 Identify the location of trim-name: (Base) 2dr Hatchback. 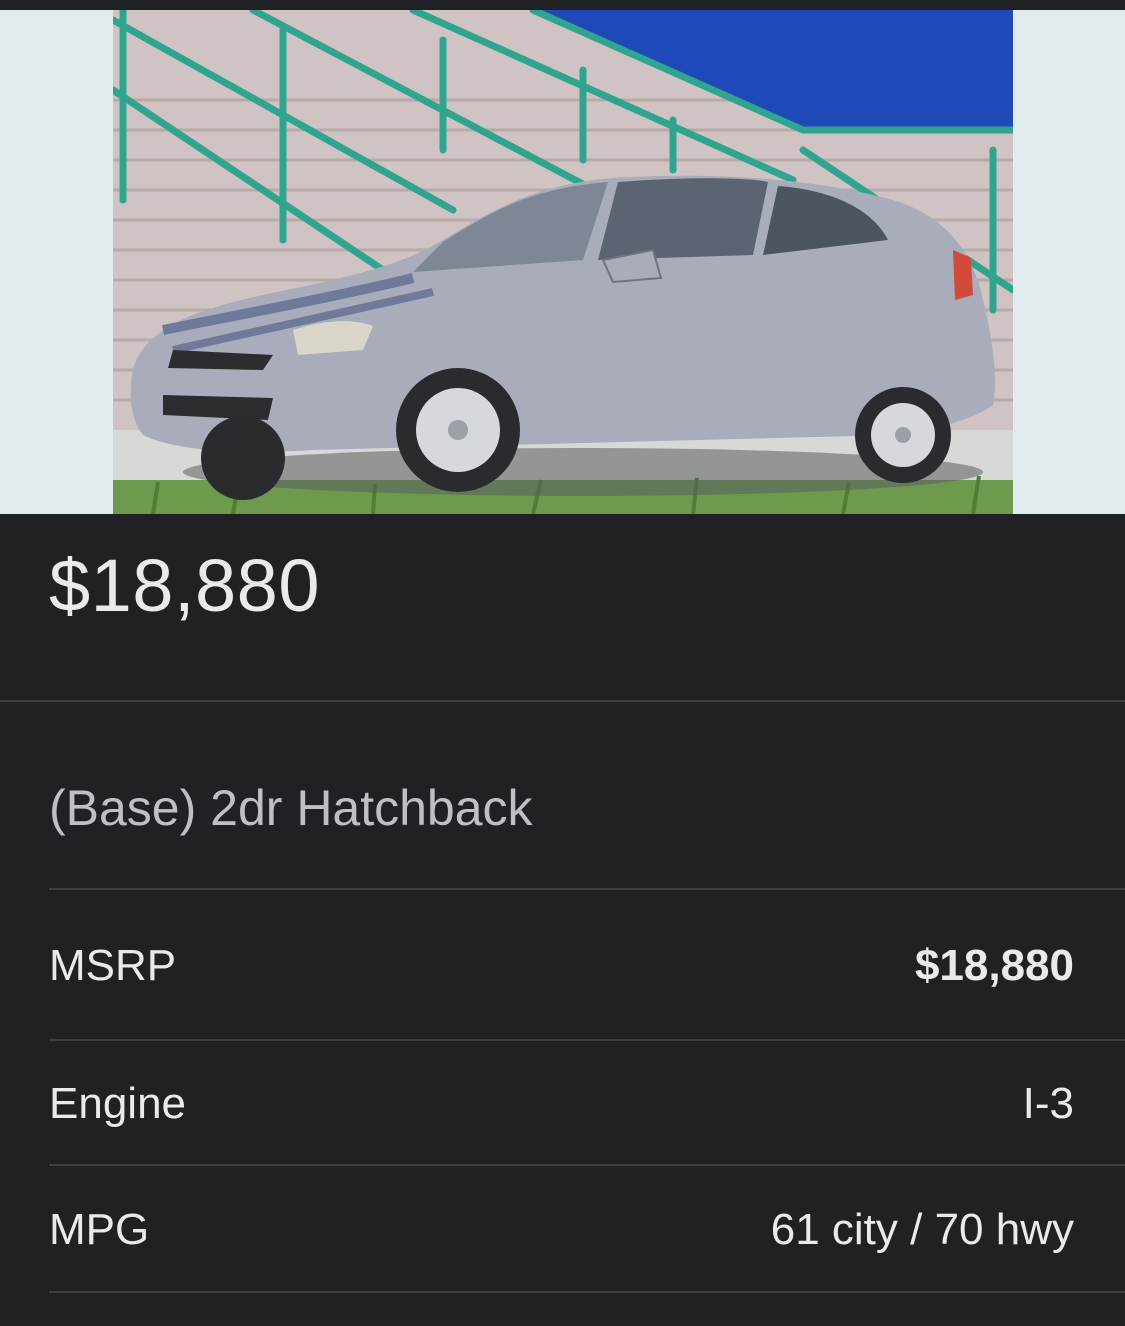
(291, 808).